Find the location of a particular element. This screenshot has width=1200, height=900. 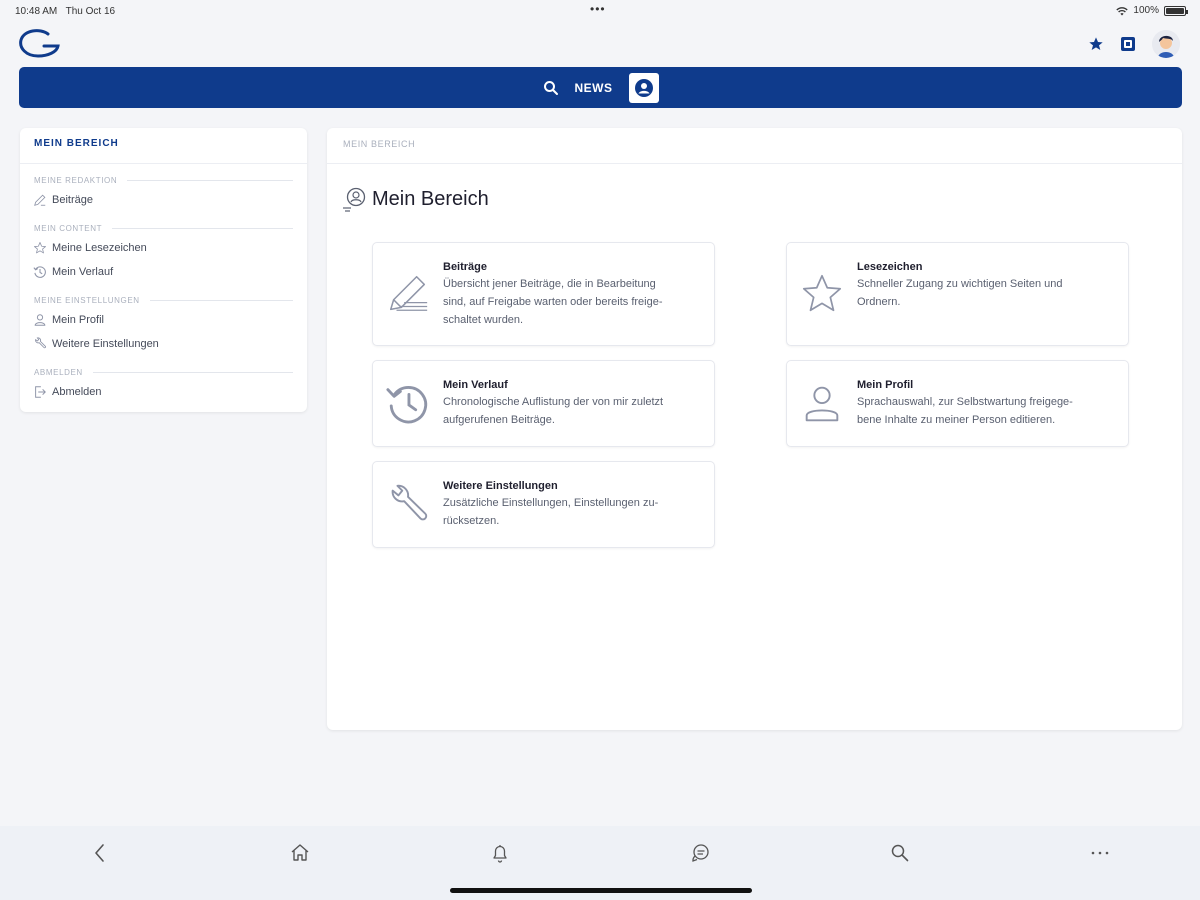

outlook-icon is located at coordinates (1128, 44).